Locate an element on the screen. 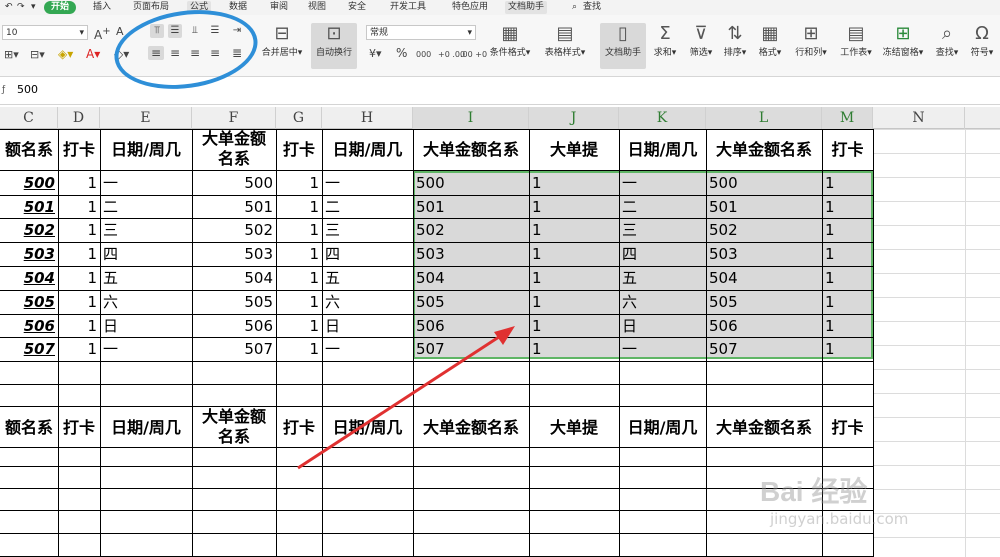 This screenshot has height=557, width=1000. number-format-select: 常规 ▾ is located at coordinates (421, 32).